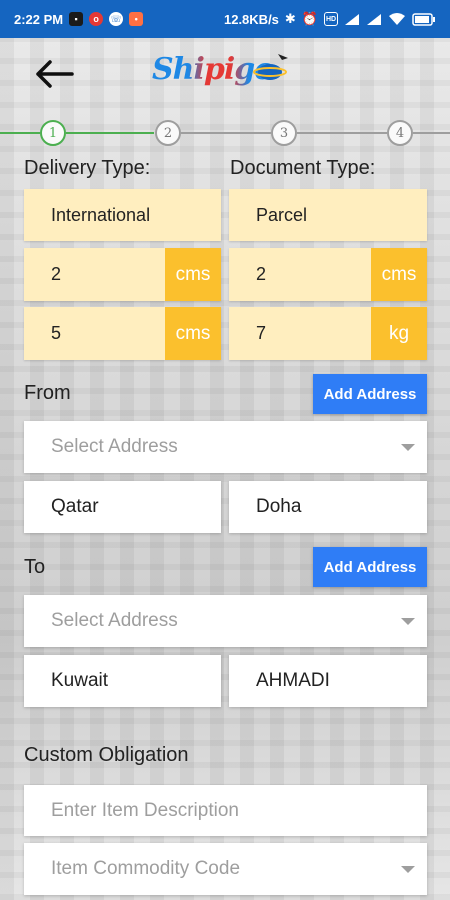 This screenshot has width=450, height=900. I want to click on app-header: Shipigo, so click(225, 74).